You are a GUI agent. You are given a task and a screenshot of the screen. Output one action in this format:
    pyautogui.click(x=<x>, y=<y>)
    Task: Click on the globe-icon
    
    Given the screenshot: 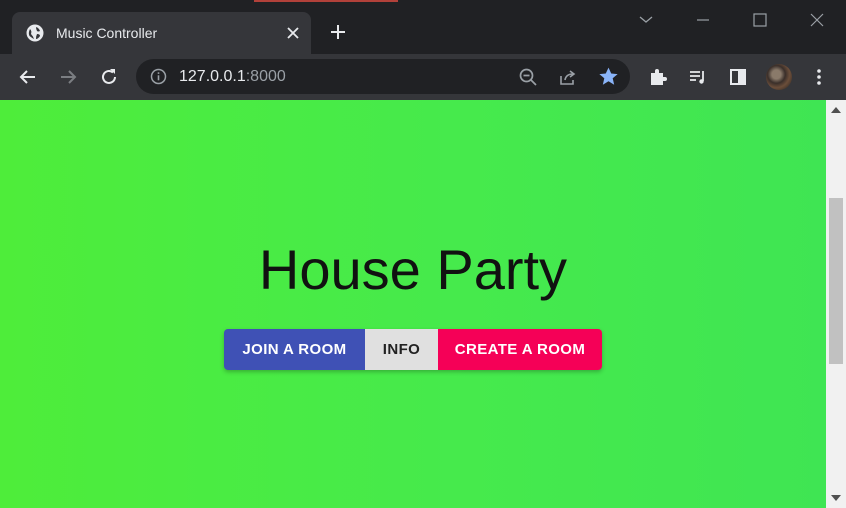 What is the action you would take?
    pyautogui.click(x=35, y=33)
    